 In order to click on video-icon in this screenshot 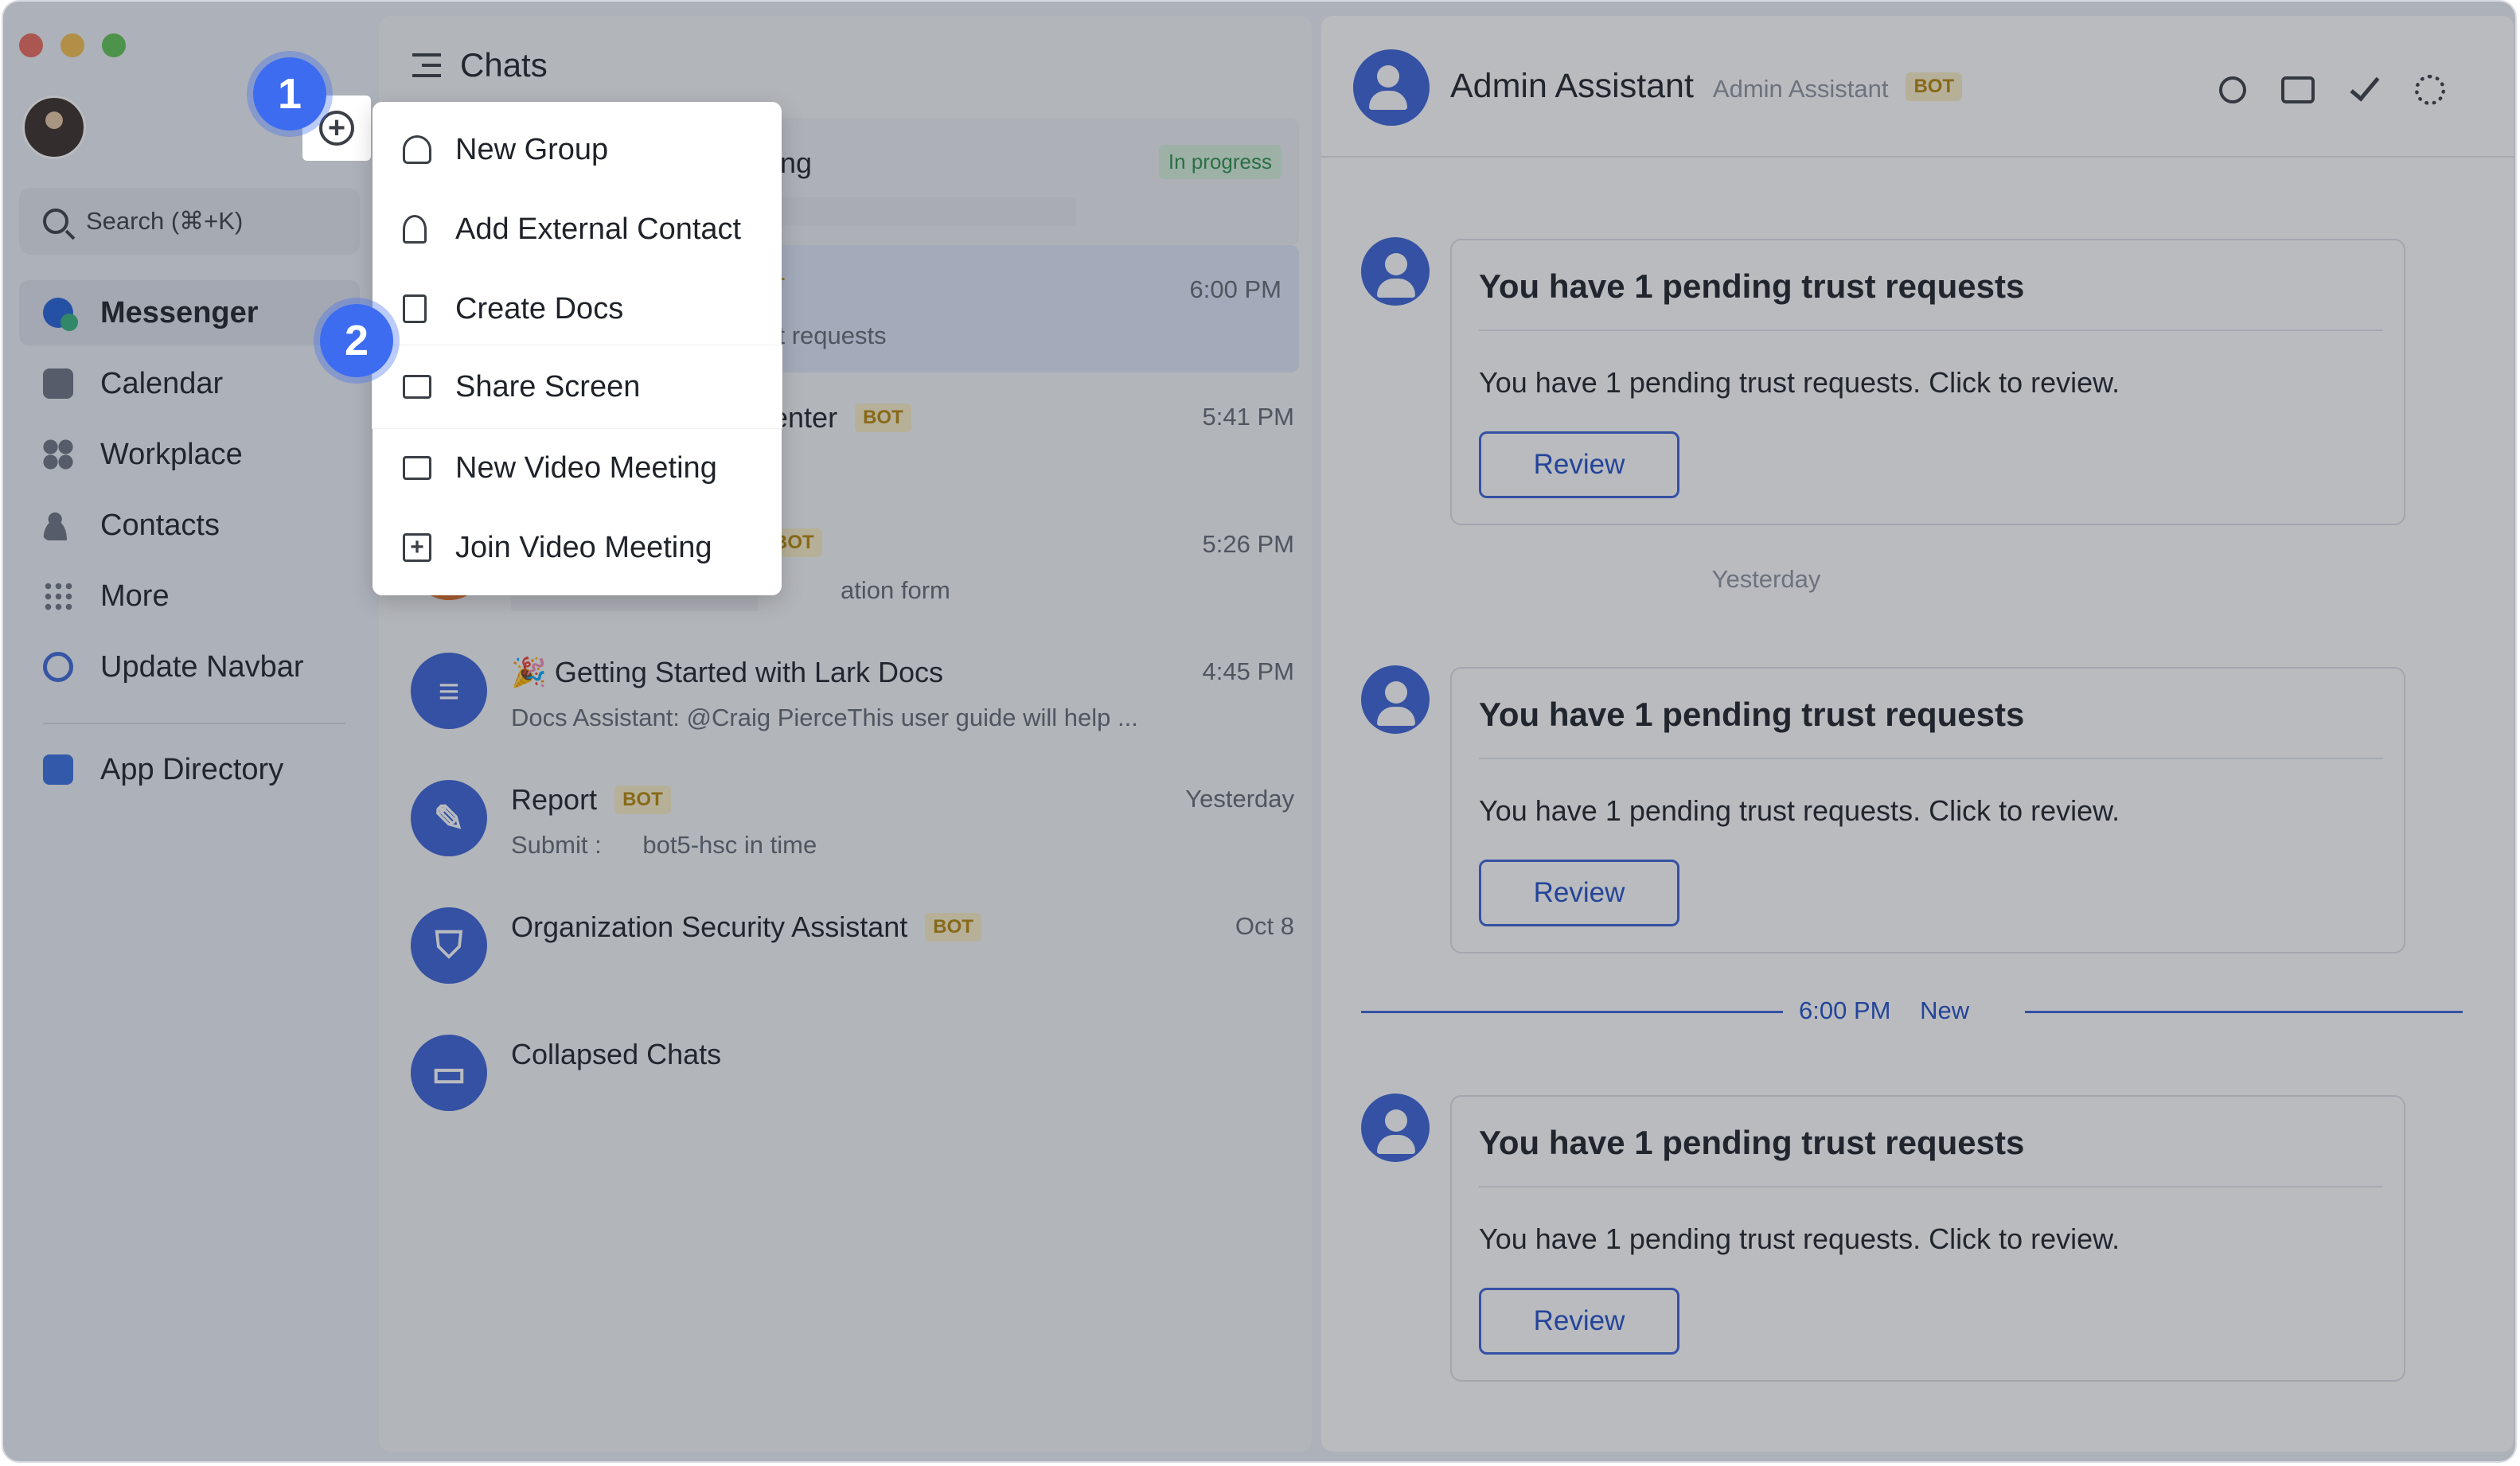, I will do `click(417, 468)`.